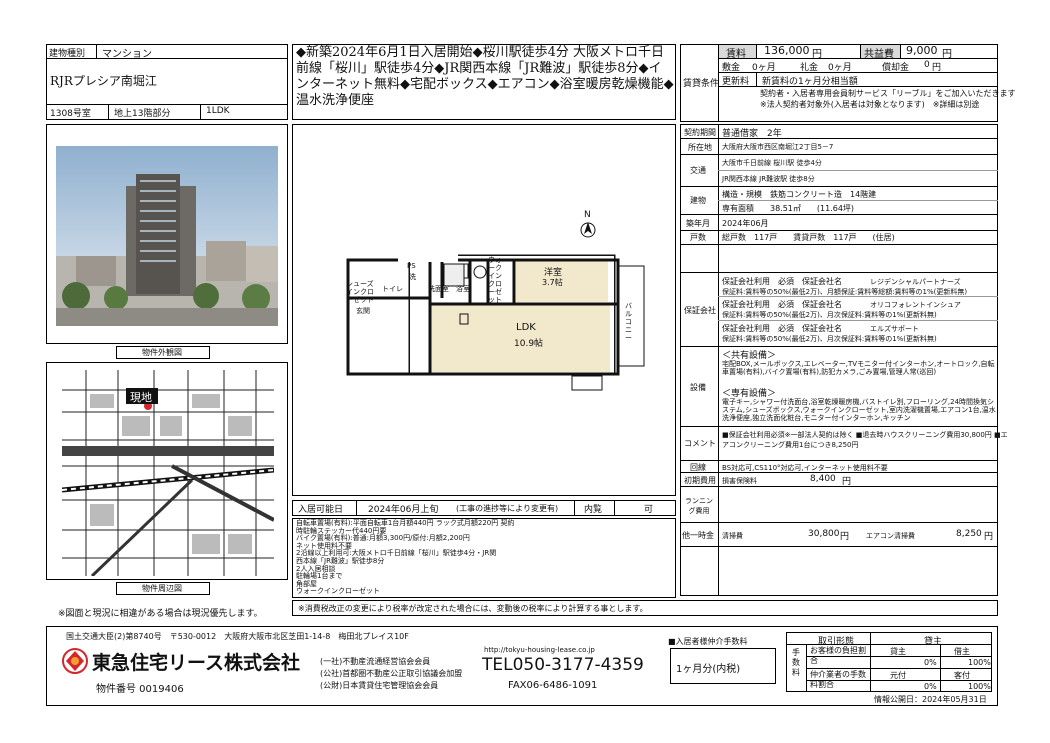 The width and height of the screenshot is (1050, 743). Describe the element at coordinates (162, 588) in the screenshot. I see `map-caption: 物件周辺図` at that location.